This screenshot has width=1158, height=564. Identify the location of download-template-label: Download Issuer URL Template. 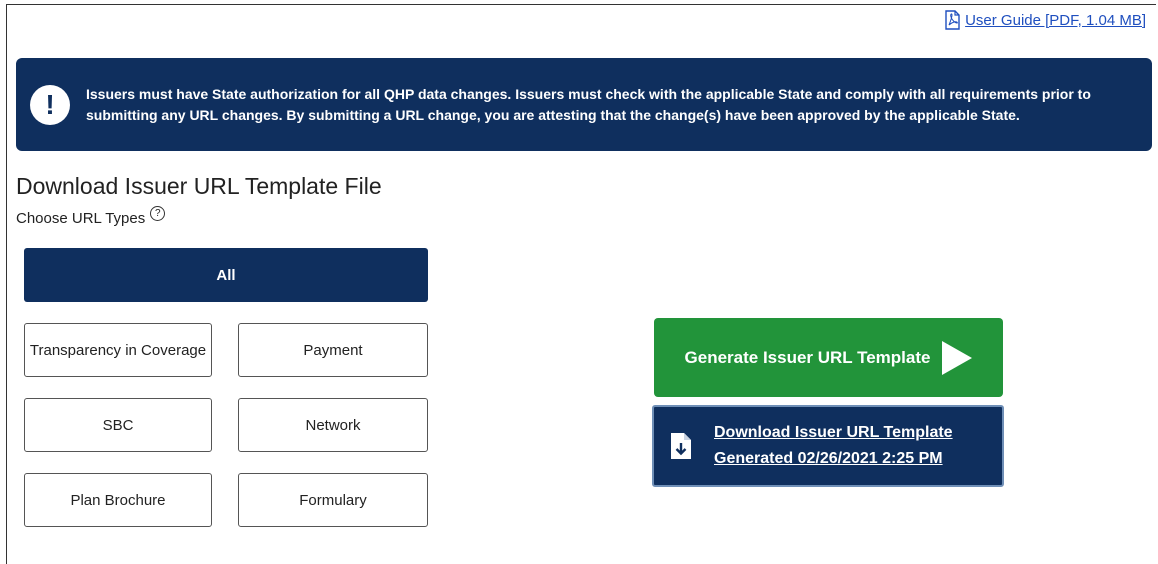
(833, 433).